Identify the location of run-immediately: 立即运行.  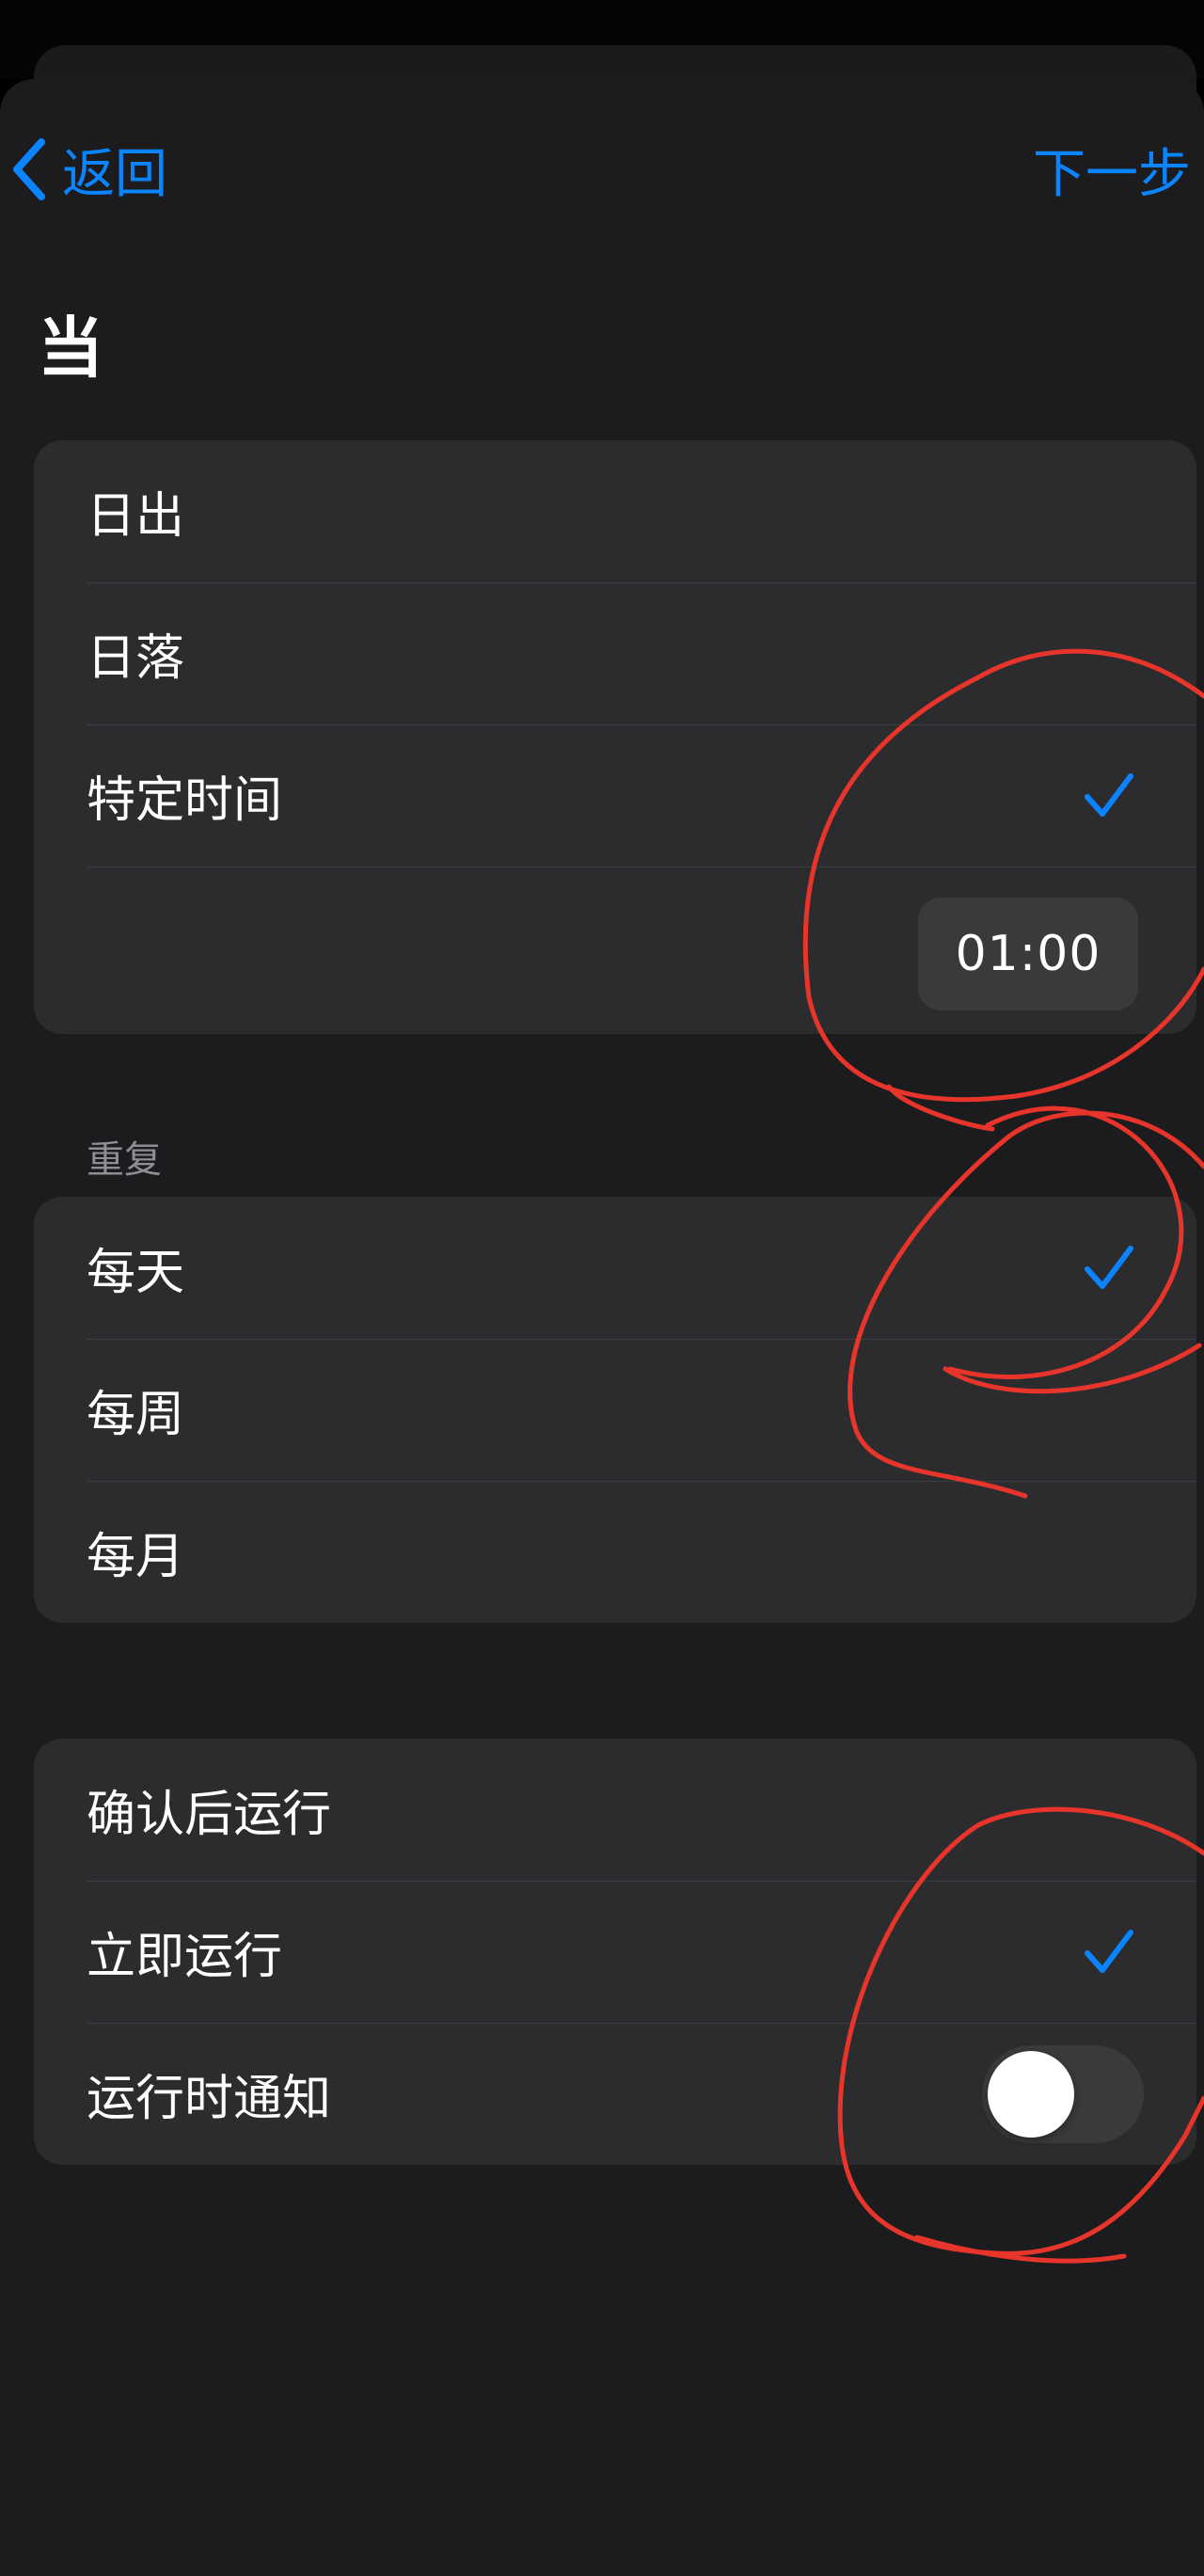
(615, 1952).